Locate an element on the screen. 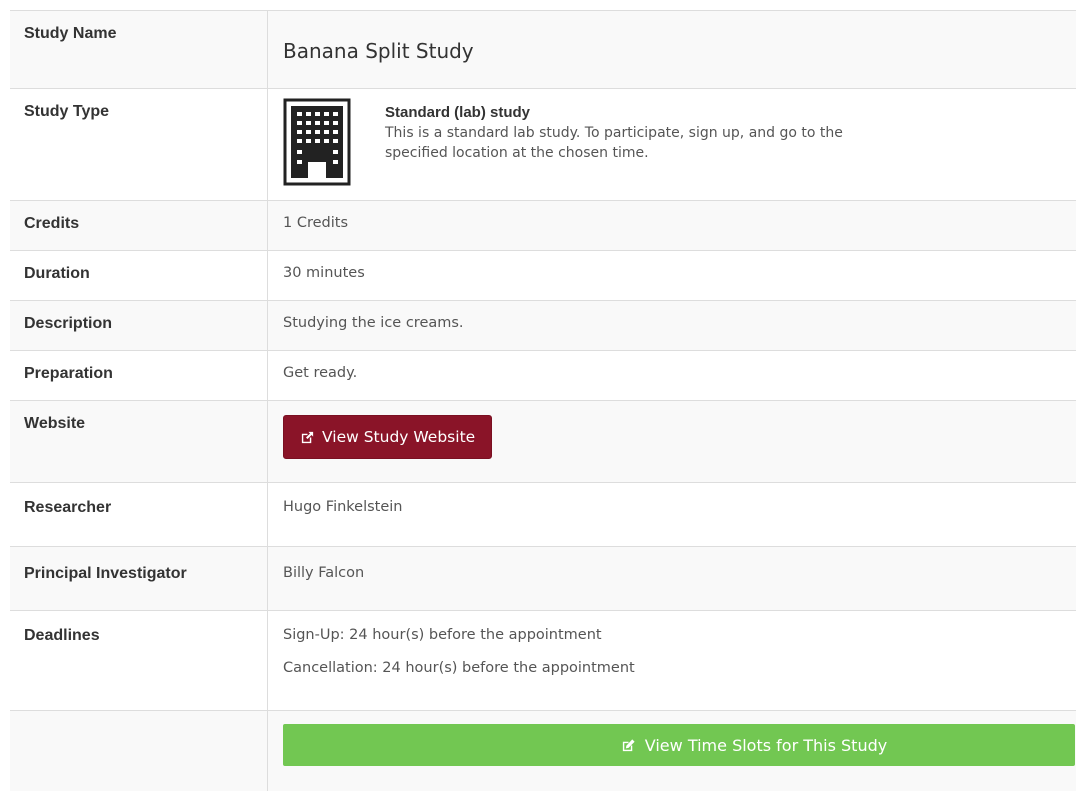 The width and height of the screenshot is (1076, 791). row-description: Description Studying the ice creams. is located at coordinates (543, 326).